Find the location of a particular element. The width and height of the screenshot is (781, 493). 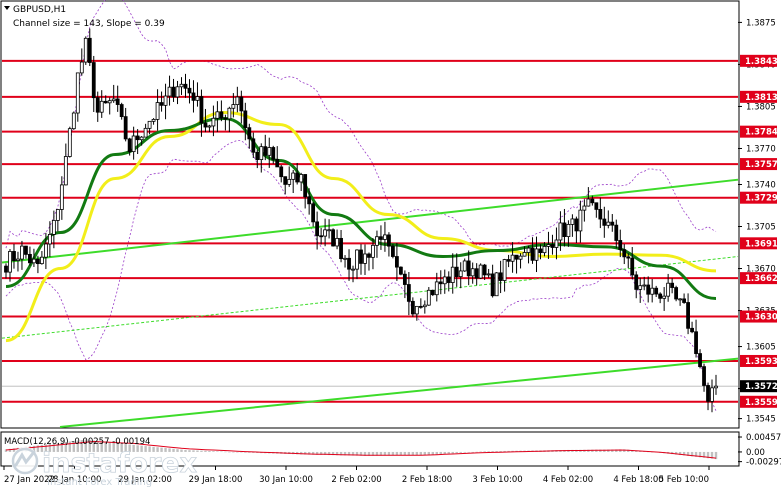

level-tag-label: 1.3593 is located at coordinates (761, 362).